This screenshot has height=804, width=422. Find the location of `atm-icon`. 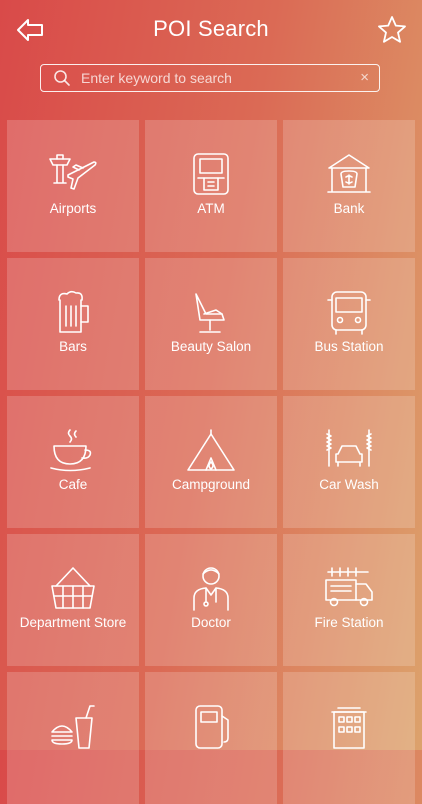

atm-icon is located at coordinates (211, 174).